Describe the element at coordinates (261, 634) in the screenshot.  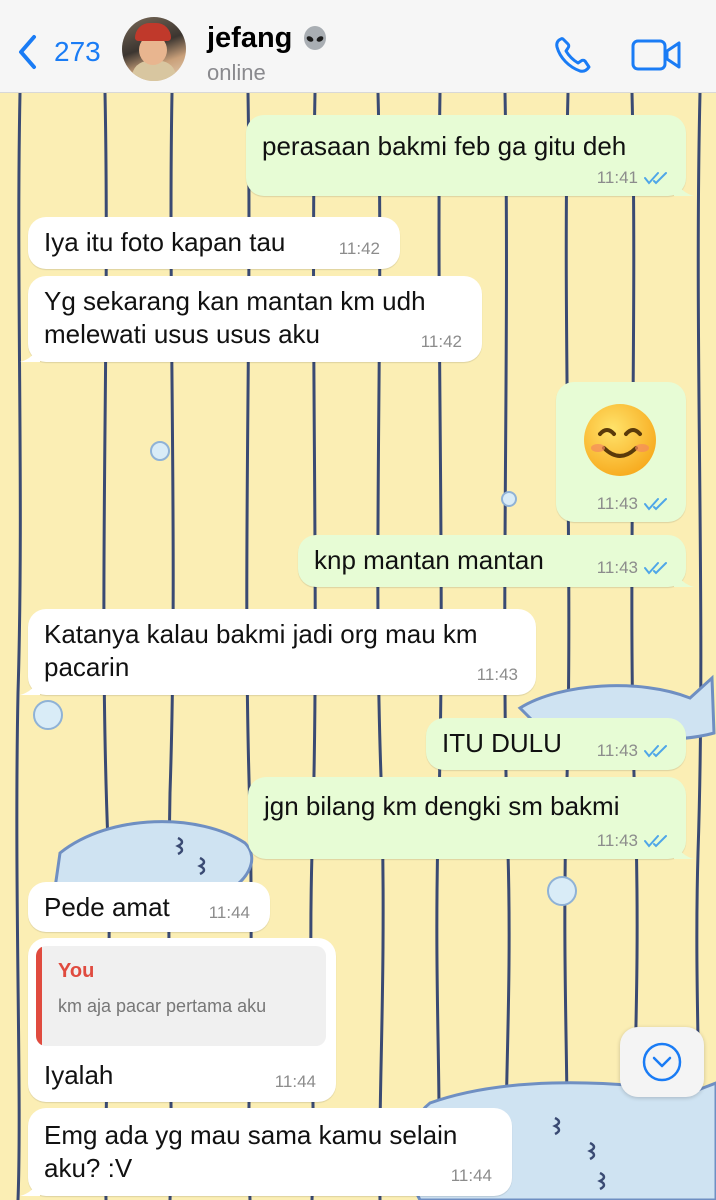
I see `message-text-line-1: Katanya kalau bakmi jadi org mau km` at that location.